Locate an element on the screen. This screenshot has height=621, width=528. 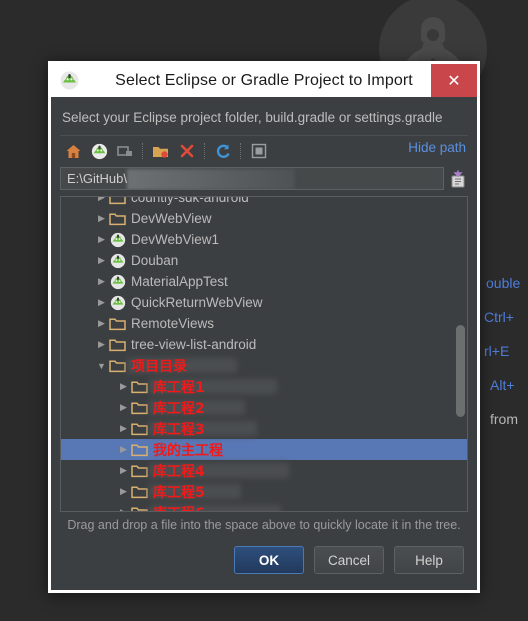
tree-row: ▶ 库工程5 is located at coordinates (264, 491).